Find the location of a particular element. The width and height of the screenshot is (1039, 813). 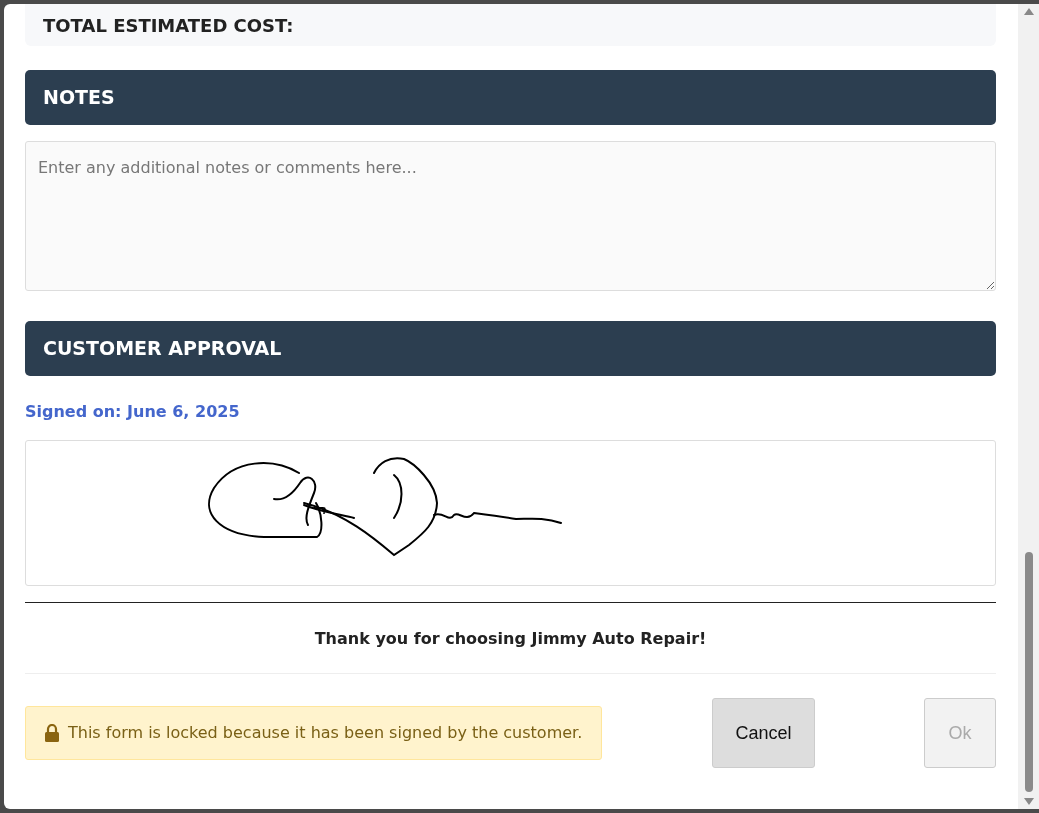

section-header: CUSTOMER APPROVAL is located at coordinates (510, 348).